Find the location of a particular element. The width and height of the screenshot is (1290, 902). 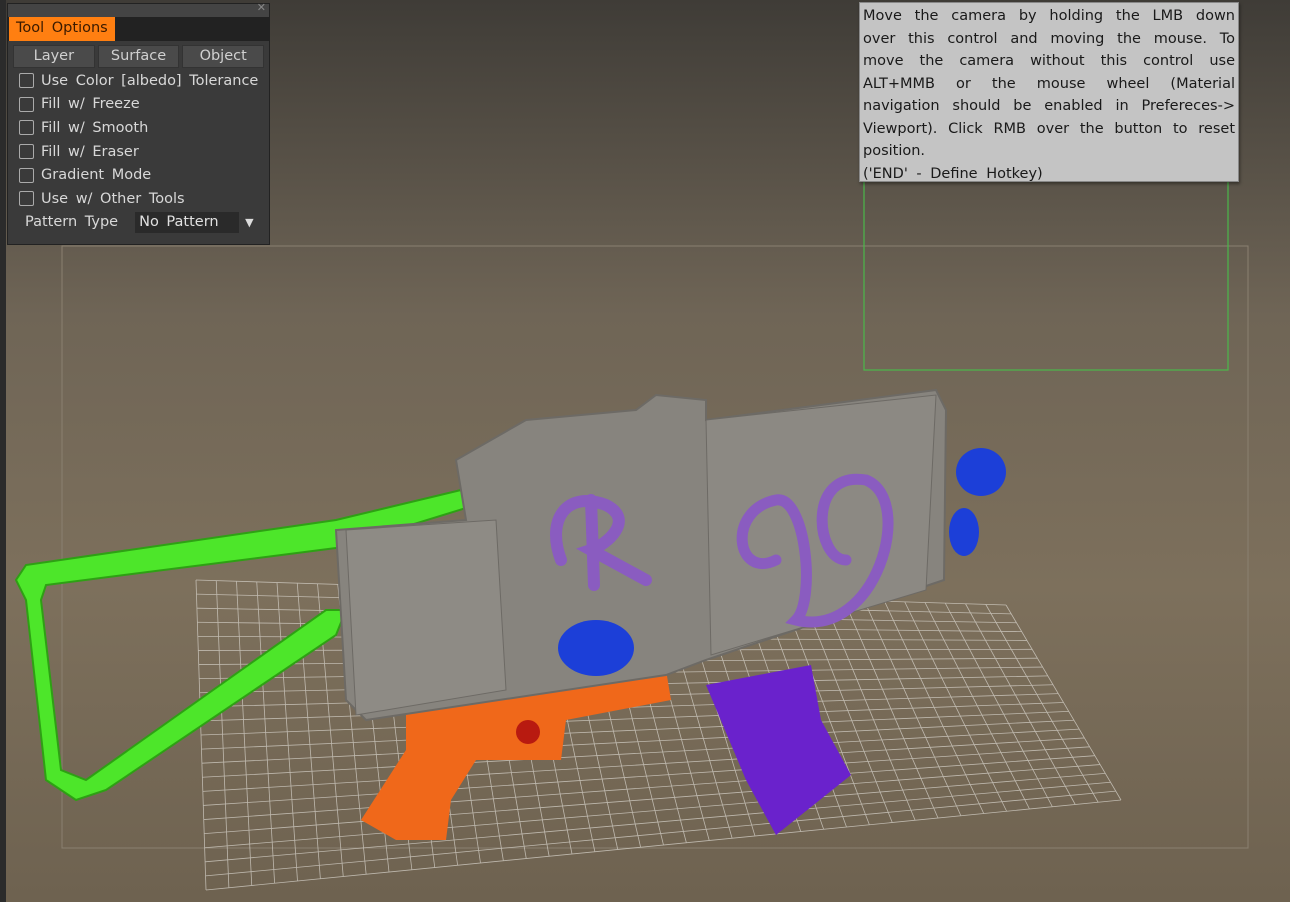

checkbox-label: Fill w/ Eraser is located at coordinates (90, 151).